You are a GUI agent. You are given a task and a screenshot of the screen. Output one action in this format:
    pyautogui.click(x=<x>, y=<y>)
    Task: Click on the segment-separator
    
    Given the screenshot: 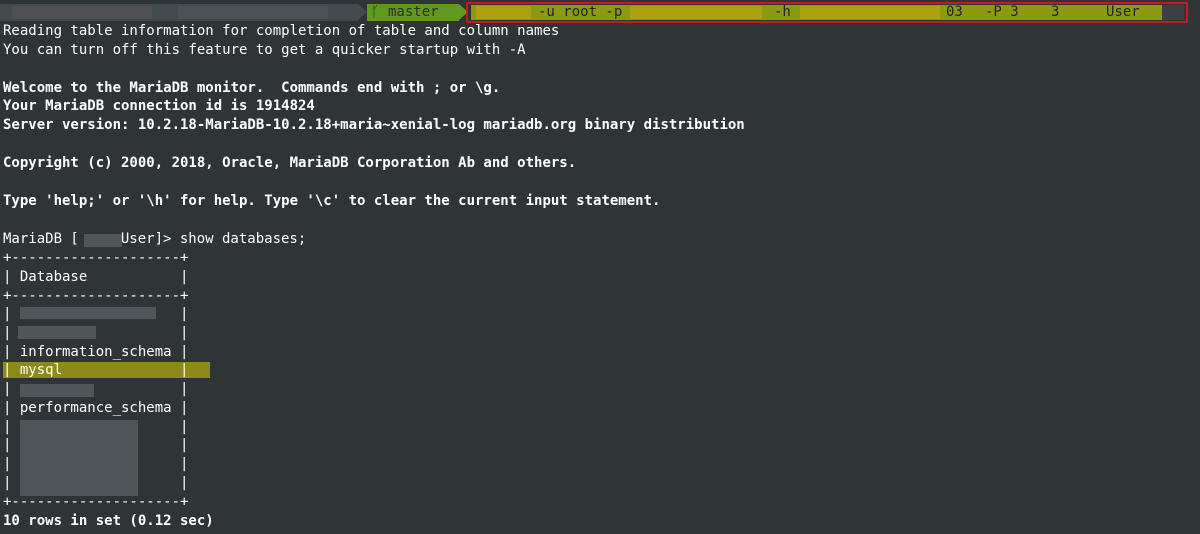 What is the action you would take?
    pyautogui.click(x=362, y=12)
    